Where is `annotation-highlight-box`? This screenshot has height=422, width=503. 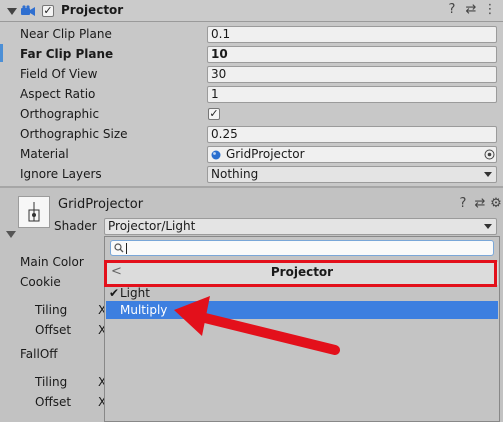 annotation-highlight-box is located at coordinates (300, 273).